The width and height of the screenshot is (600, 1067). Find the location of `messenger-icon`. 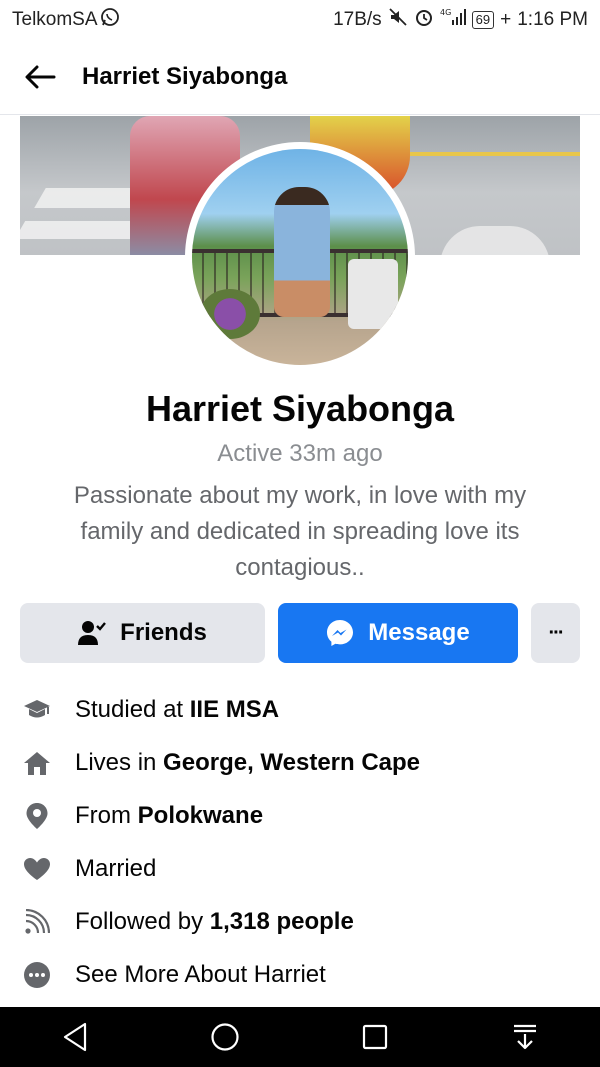

messenger-icon is located at coordinates (340, 633).